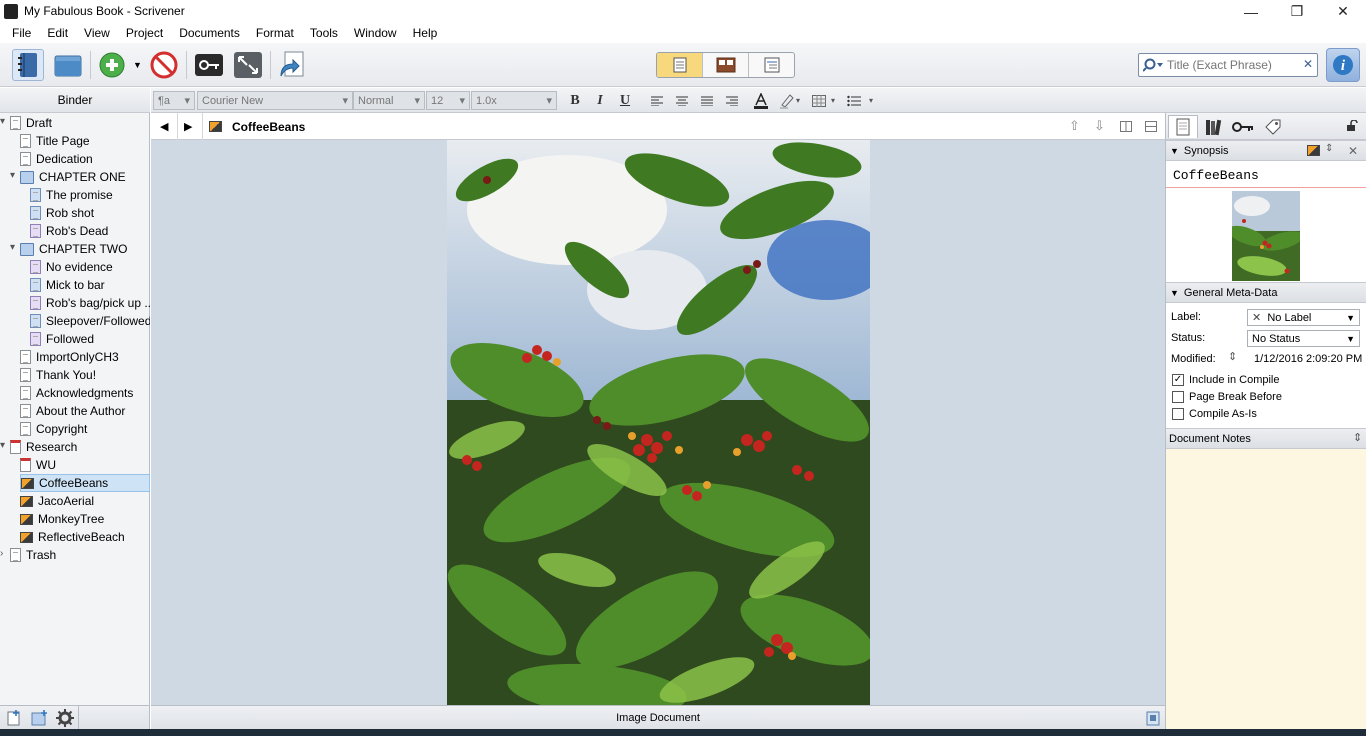  I want to click on tab-metadata, so click(1273, 126).